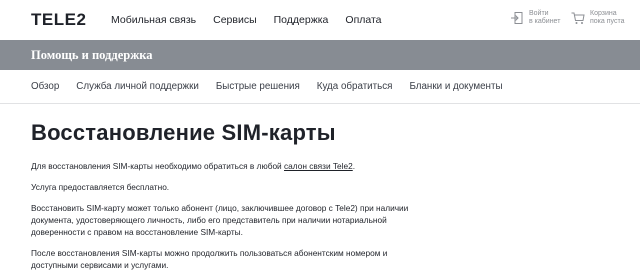 The width and height of the screenshot is (640, 278). I want to click on subnav-quick-solutions: Быстрые решения, so click(258, 86).